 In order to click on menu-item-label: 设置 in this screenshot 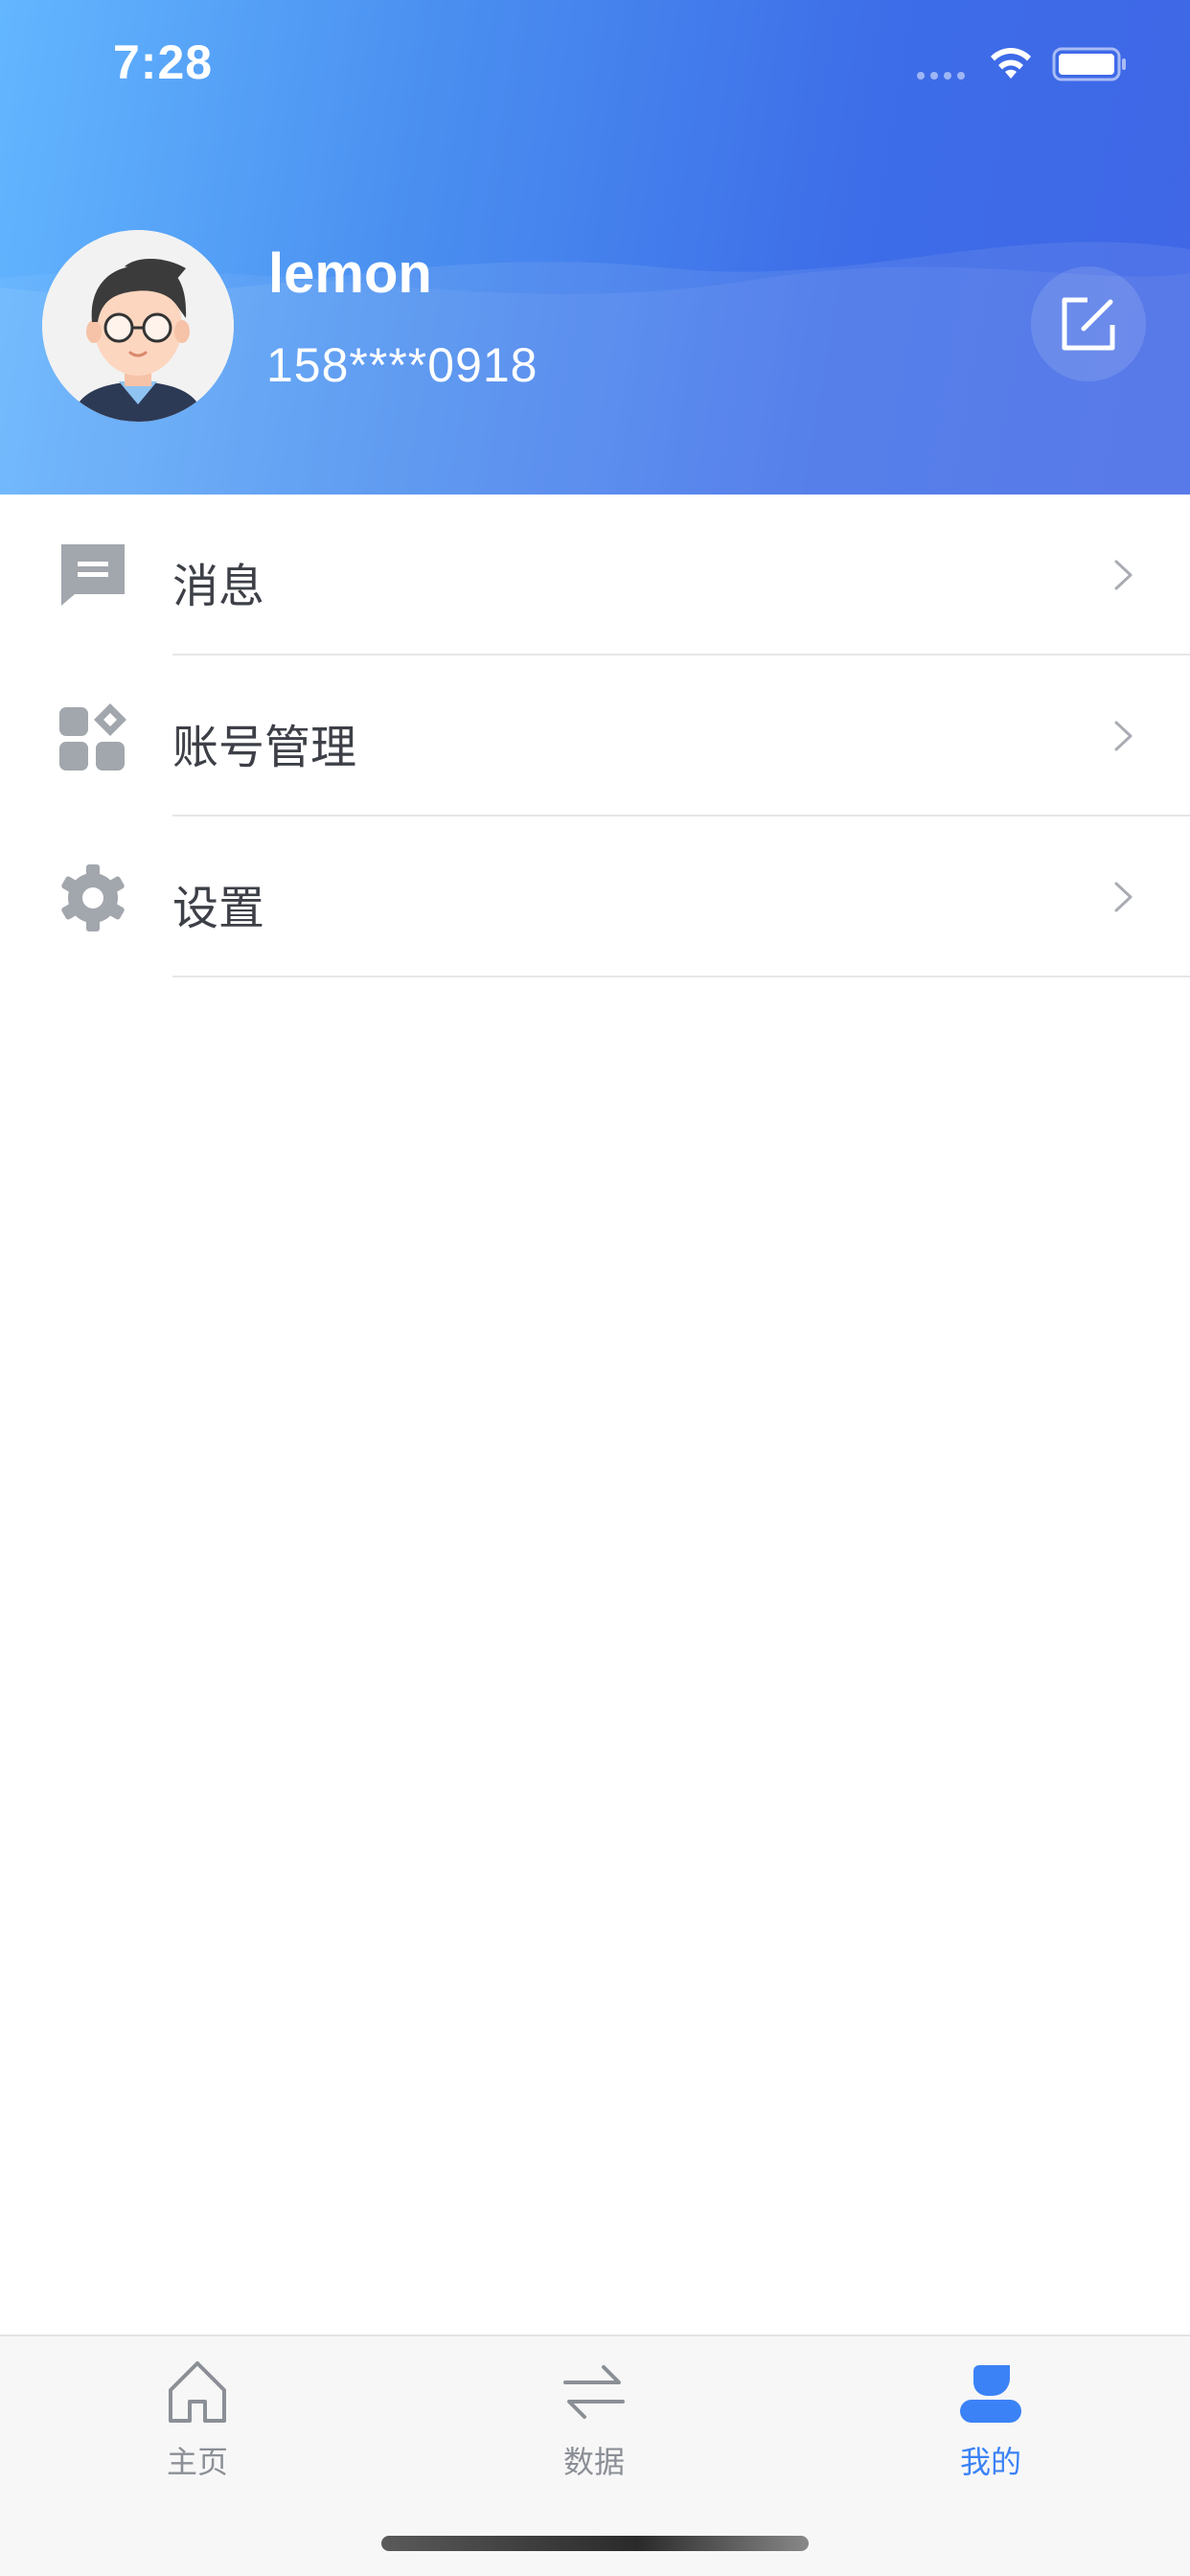, I will do `click(218, 908)`.